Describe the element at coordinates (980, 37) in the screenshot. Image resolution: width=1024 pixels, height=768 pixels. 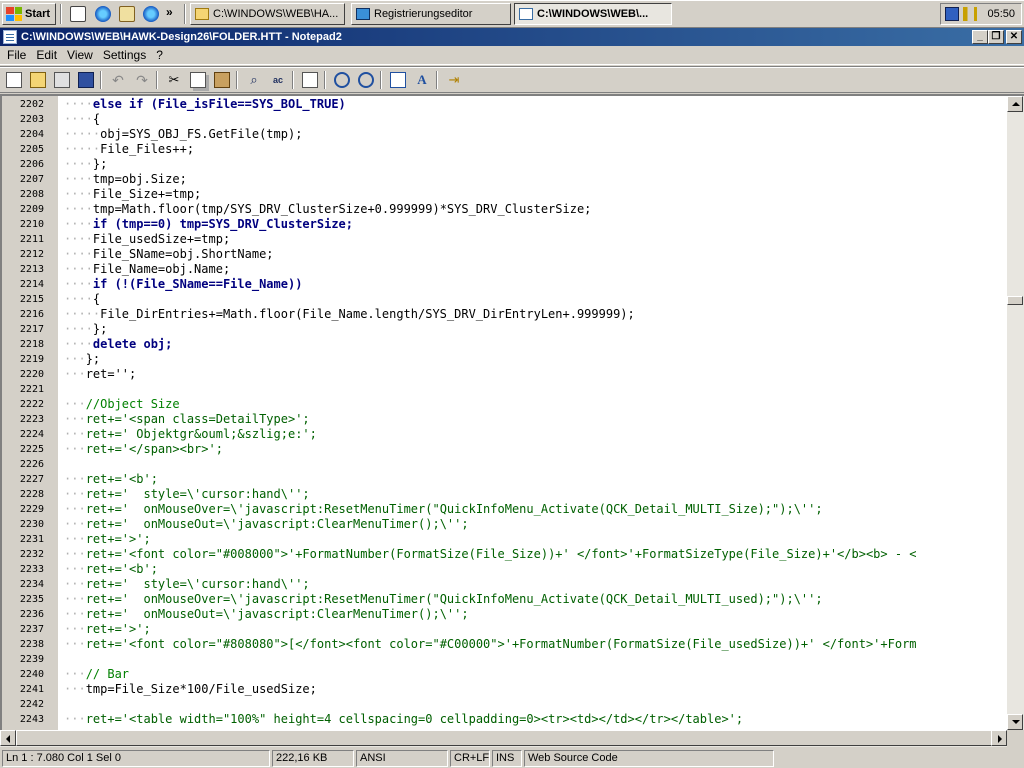
I see `minimize-button: _` at that location.